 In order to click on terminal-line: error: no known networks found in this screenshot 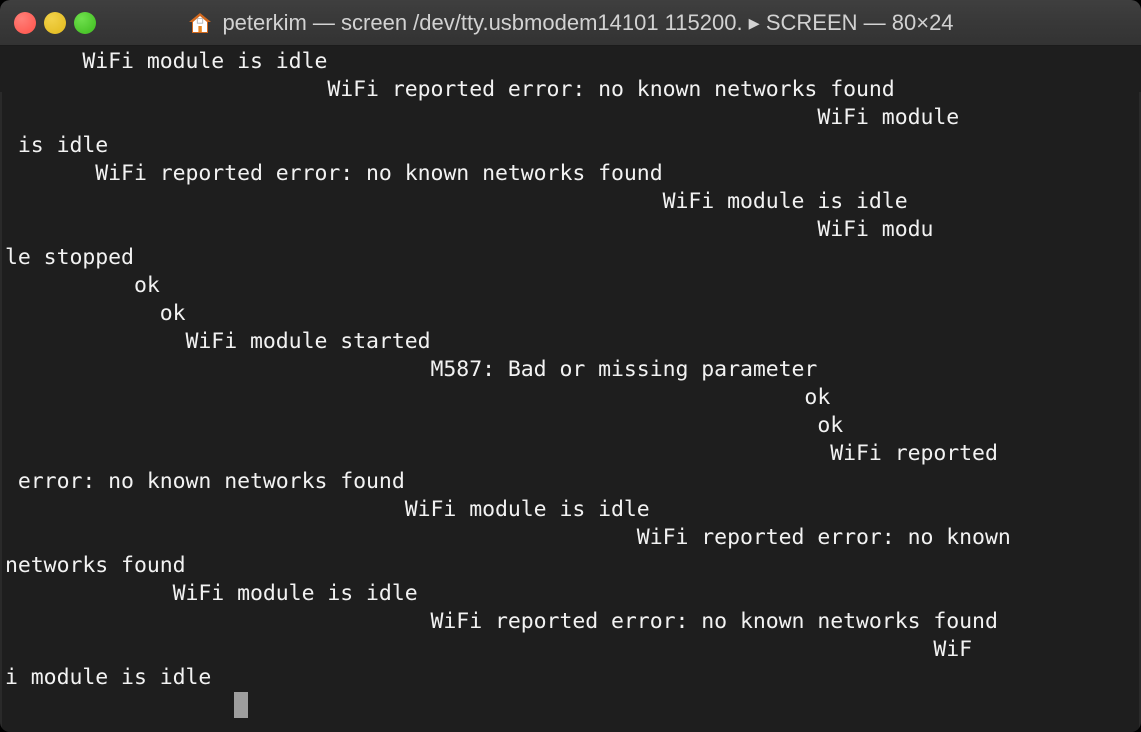, I will do `click(205, 481)`.